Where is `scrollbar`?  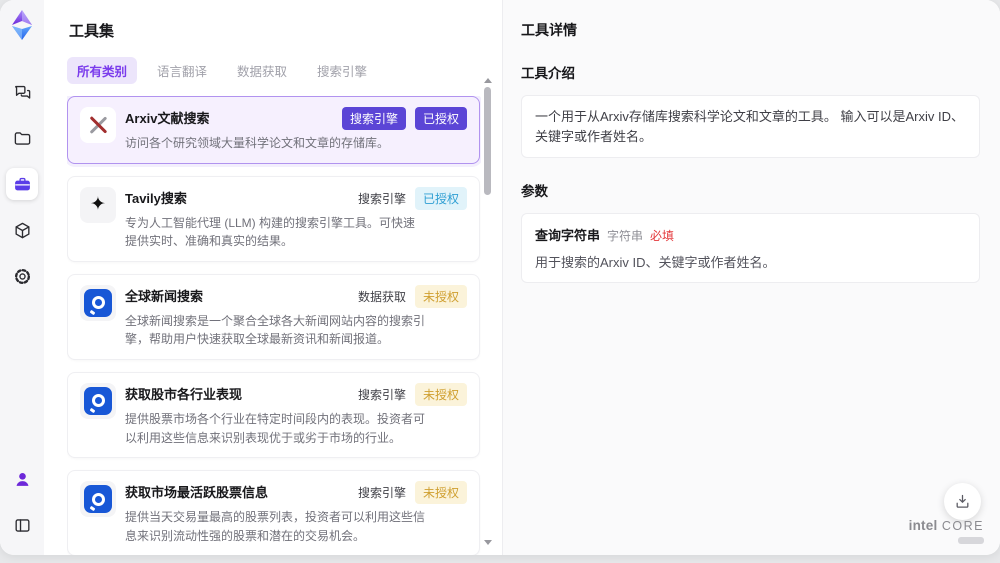 scrollbar is located at coordinates (487, 311).